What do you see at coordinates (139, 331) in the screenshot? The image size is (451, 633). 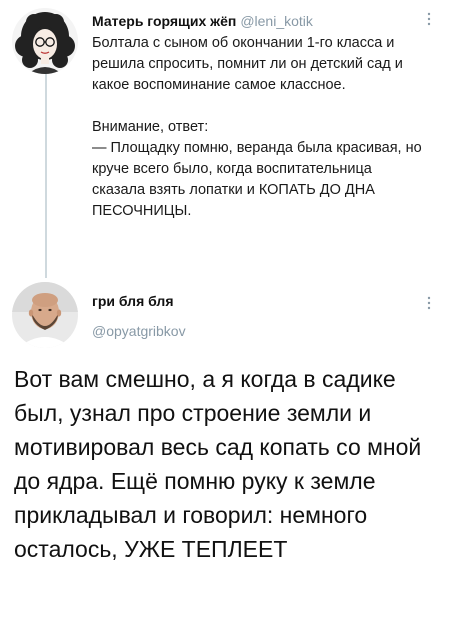 I see `author-handle: @opyatgribkov` at bounding box center [139, 331].